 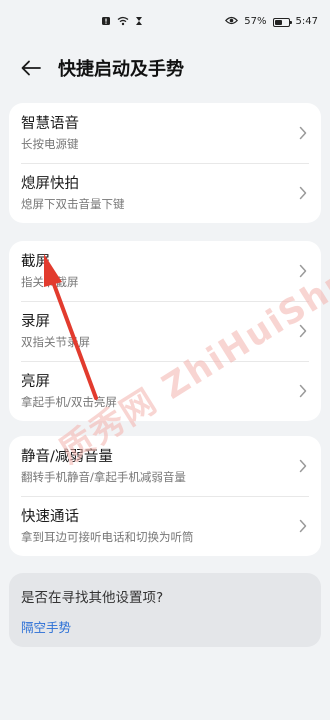 I want to click on page-header: 快捷启动及手势, so click(x=165, y=68).